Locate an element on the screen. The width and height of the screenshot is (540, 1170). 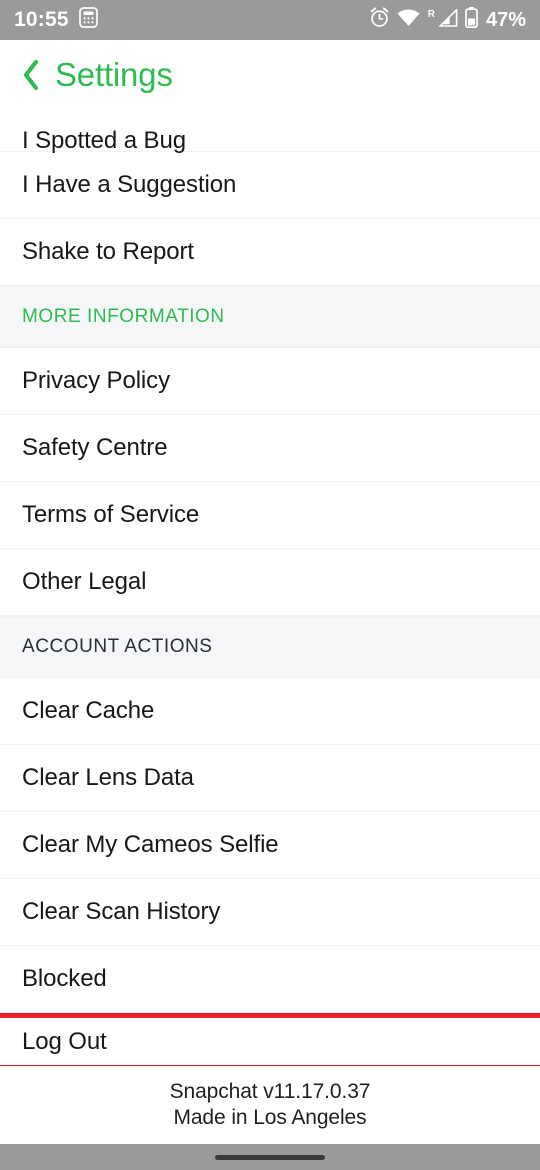
section-header-label: ACCOUNT ACTIONS is located at coordinates (117, 646).